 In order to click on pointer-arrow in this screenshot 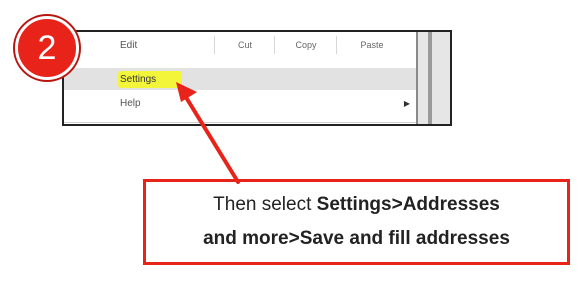, I will do `click(208, 133)`.